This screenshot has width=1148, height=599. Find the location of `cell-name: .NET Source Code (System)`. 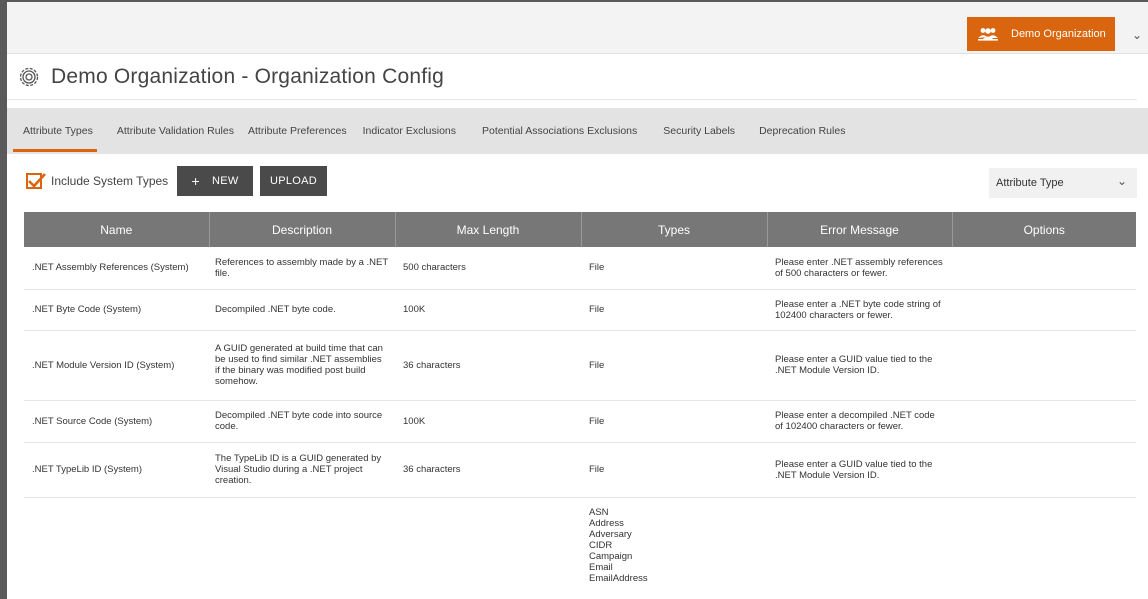

cell-name: .NET Source Code (System) is located at coordinates (116, 421).